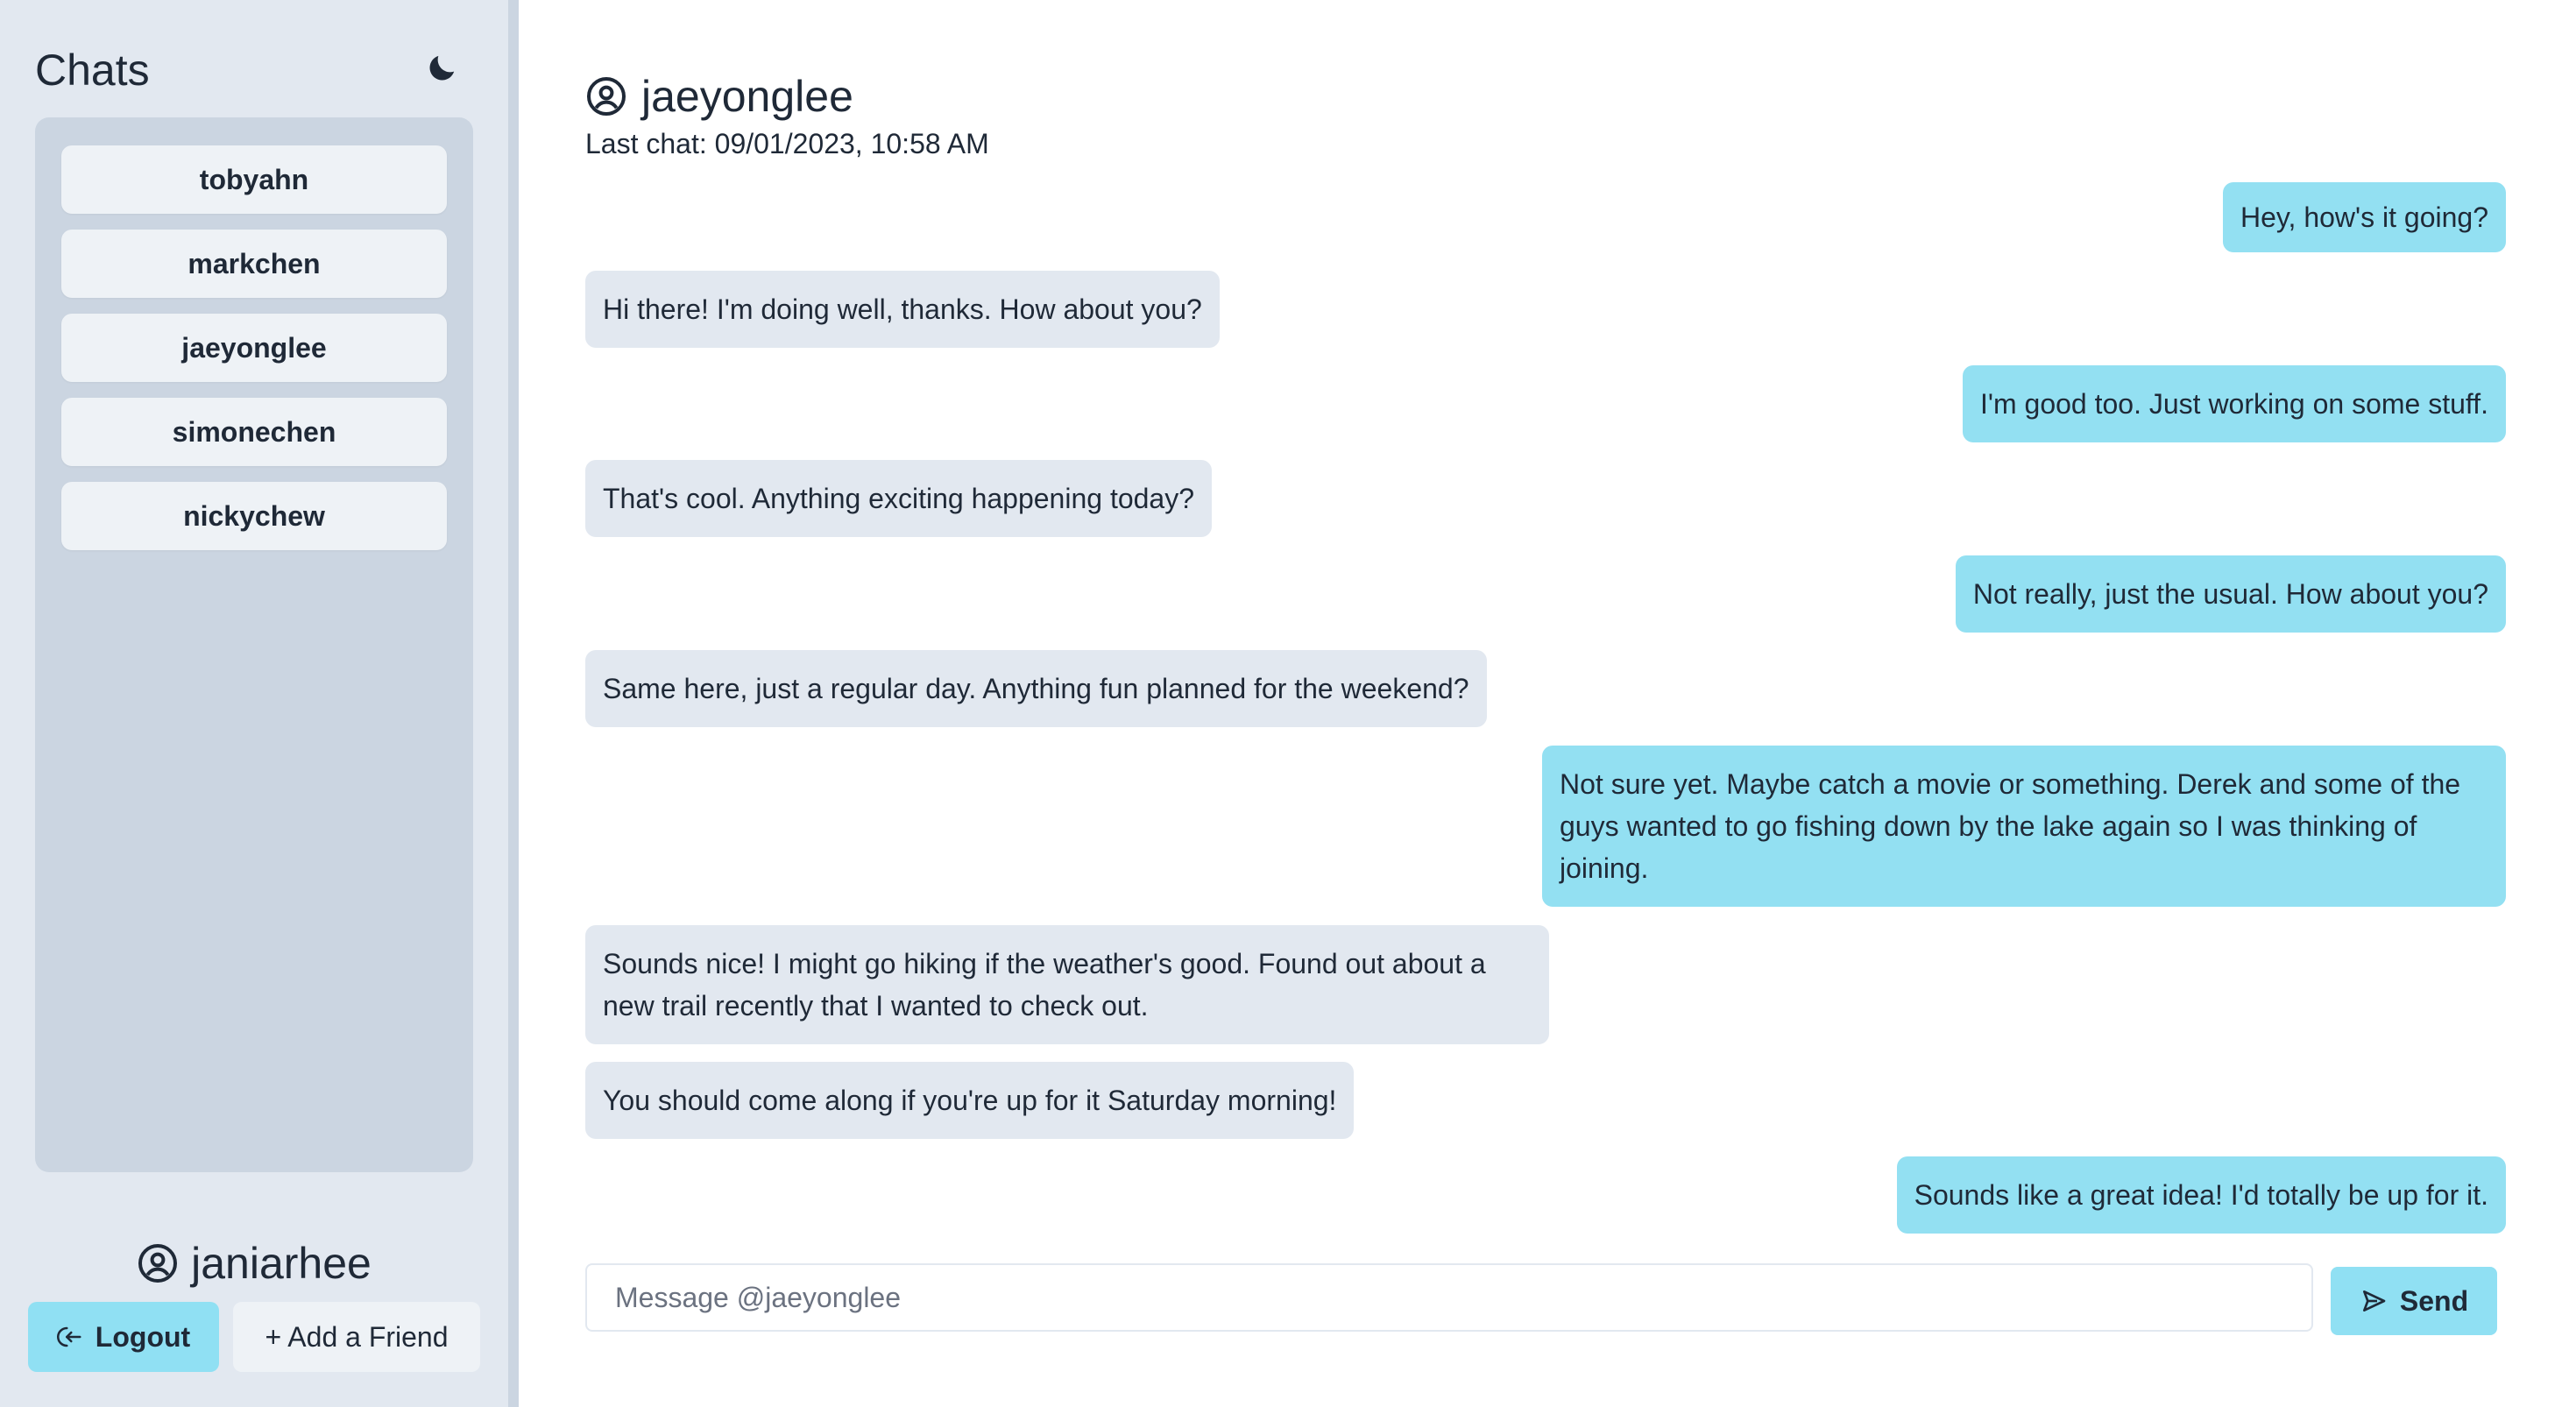  I want to click on theme-toggle-button, so click(441, 68).